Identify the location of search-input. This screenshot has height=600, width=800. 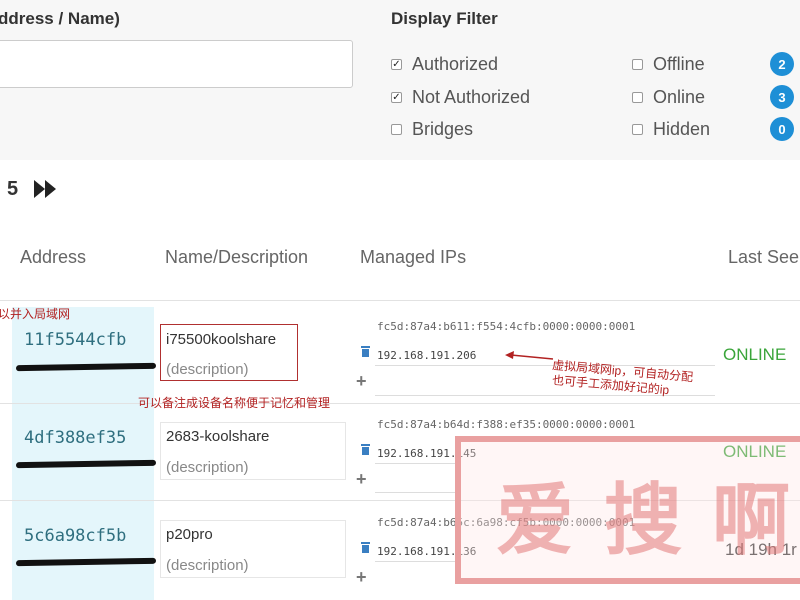
(176, 64).